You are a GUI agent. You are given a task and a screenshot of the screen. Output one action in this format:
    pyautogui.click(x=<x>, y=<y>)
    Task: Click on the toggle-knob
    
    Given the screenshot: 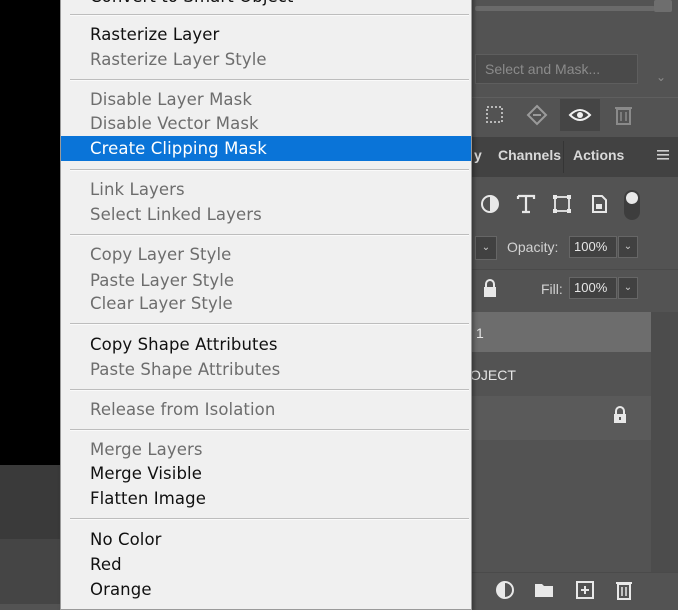 What is the action you would take?
    pyautogui.click(x=632, y=198)
    